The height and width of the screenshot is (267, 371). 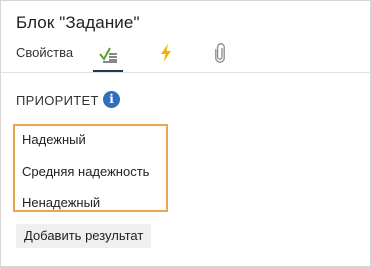 What do you see at coordinates (111, 99) in the screenshot?
I see `info-icon: i` at bounding box center [111, 99].